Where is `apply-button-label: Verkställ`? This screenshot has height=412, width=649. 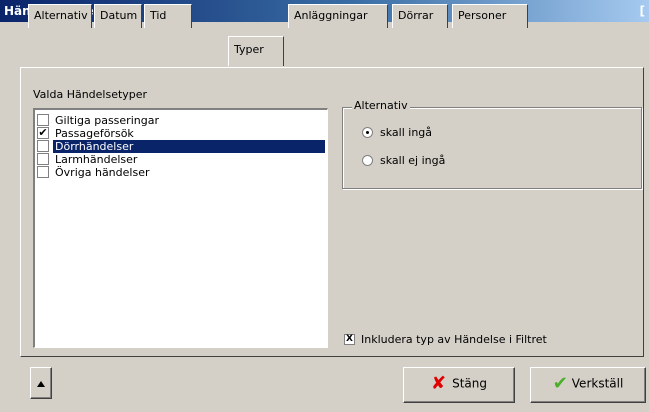
apply-button-label: Verkställ is located at coordinates (597, 383).